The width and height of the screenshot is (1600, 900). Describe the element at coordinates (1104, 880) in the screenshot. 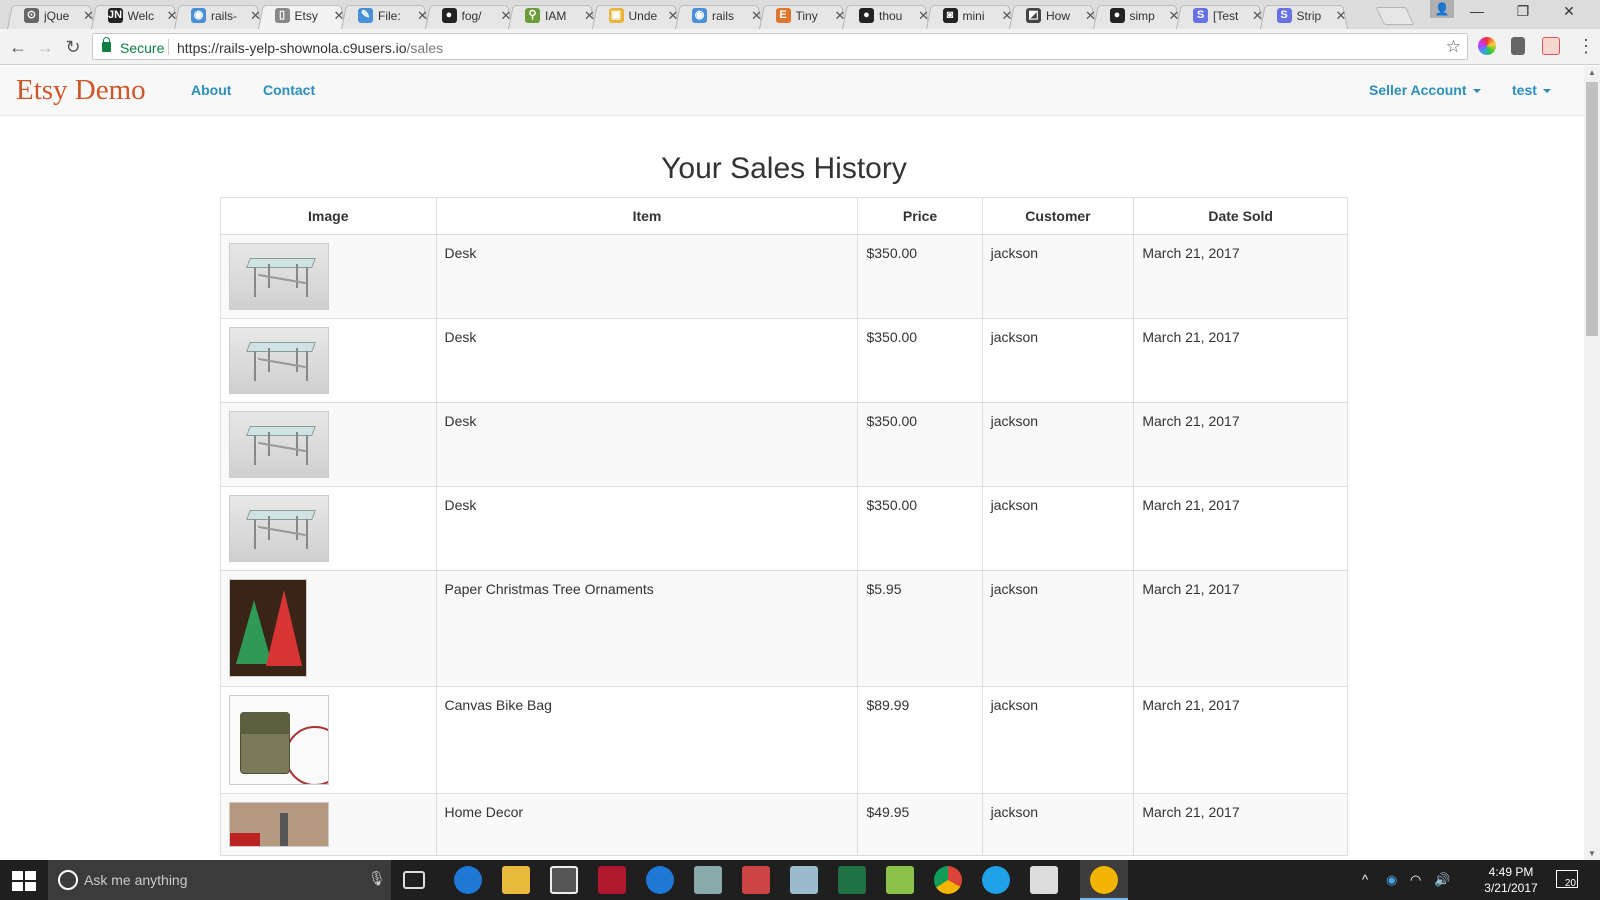

I see `active-taskbar-app` at that location.